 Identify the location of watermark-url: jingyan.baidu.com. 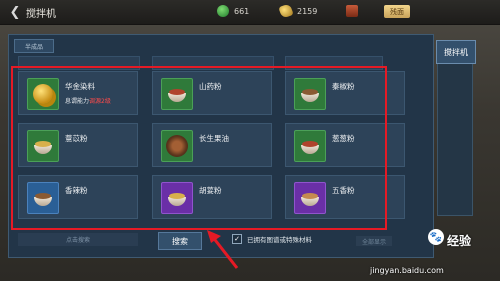
(407, 270).